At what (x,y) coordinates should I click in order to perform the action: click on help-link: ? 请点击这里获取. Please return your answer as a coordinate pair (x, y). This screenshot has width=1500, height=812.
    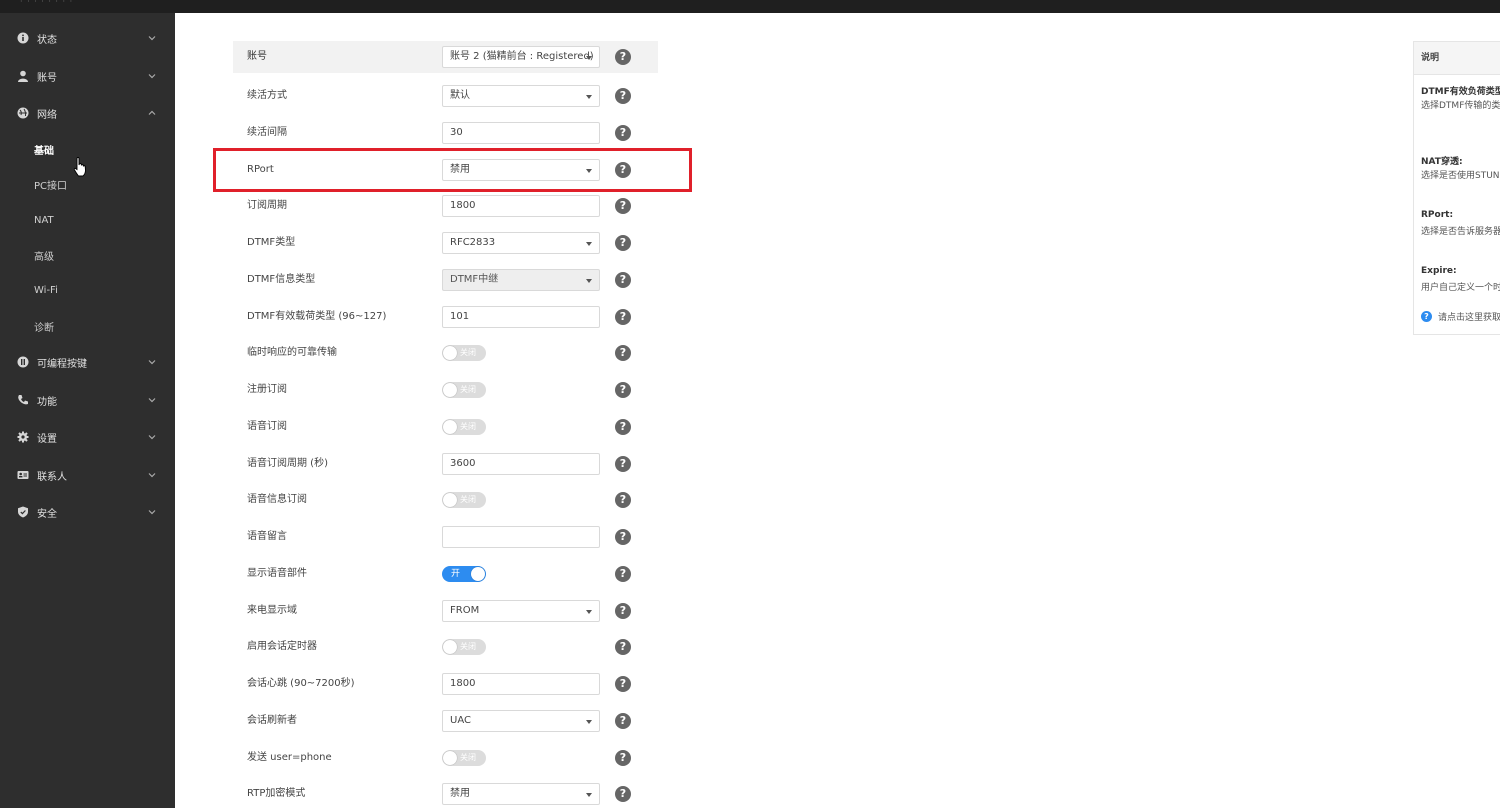
    Looking at the image, I should click on (1460, 316).